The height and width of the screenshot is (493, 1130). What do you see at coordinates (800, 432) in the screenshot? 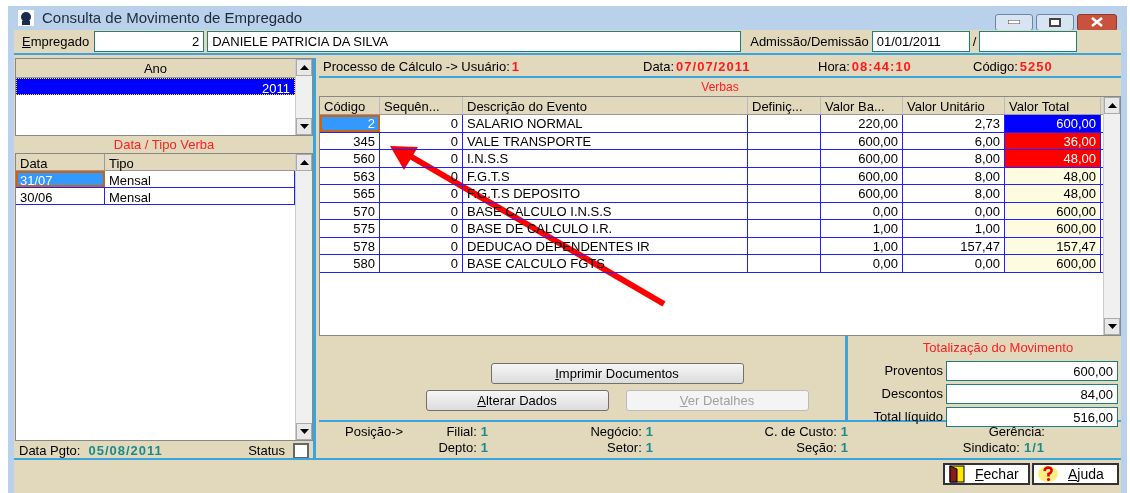
I see `position-label: C. de Custo:` at bounding box center [800, 432].